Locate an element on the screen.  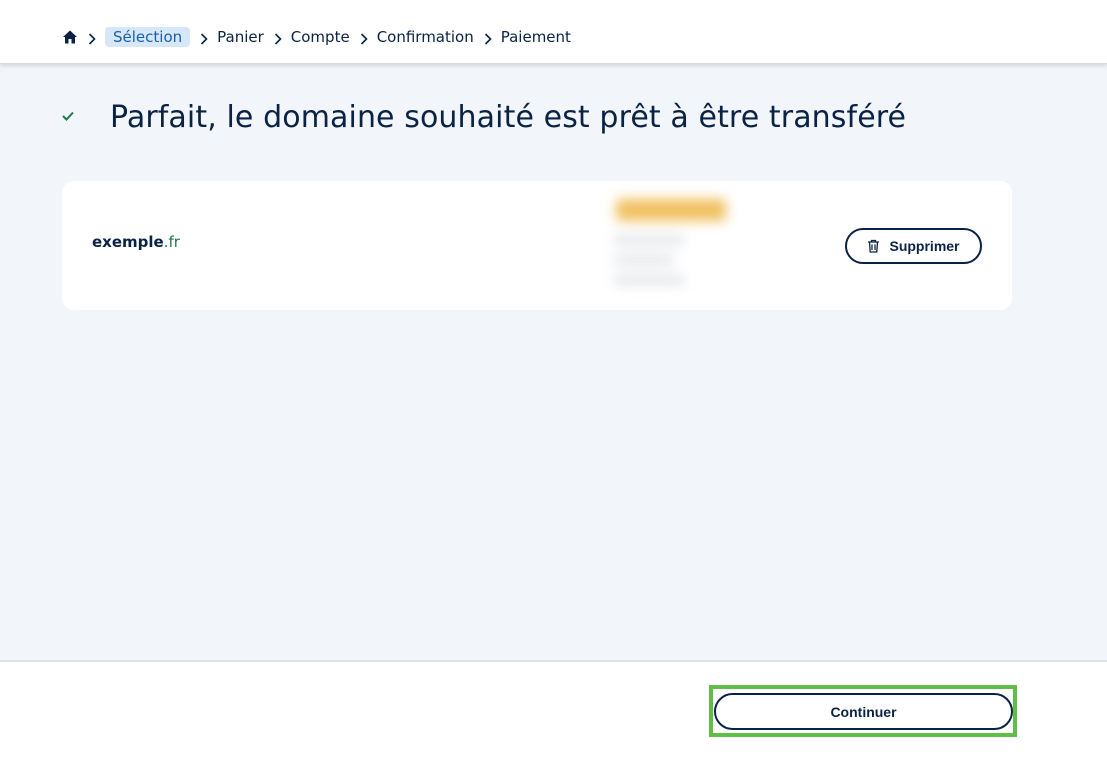
breadcrumb-item-panier: Panier is located at coordinates (240, 37).